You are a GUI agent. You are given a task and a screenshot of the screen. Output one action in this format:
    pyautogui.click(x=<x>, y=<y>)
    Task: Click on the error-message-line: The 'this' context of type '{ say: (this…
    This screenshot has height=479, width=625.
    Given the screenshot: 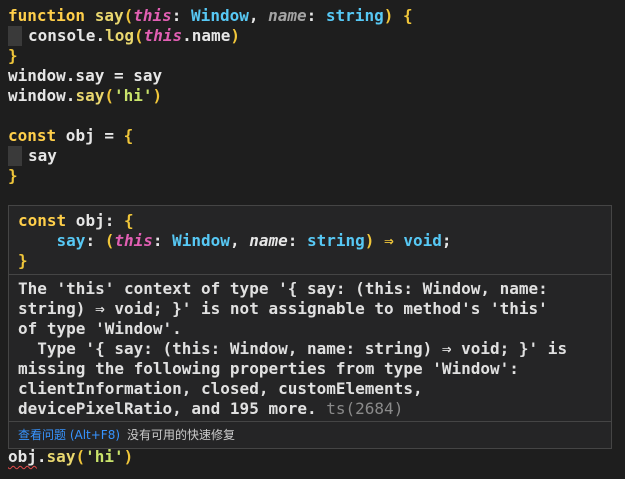 What is the action you would take?
    pyautogui.click(x=283, y=288)
    